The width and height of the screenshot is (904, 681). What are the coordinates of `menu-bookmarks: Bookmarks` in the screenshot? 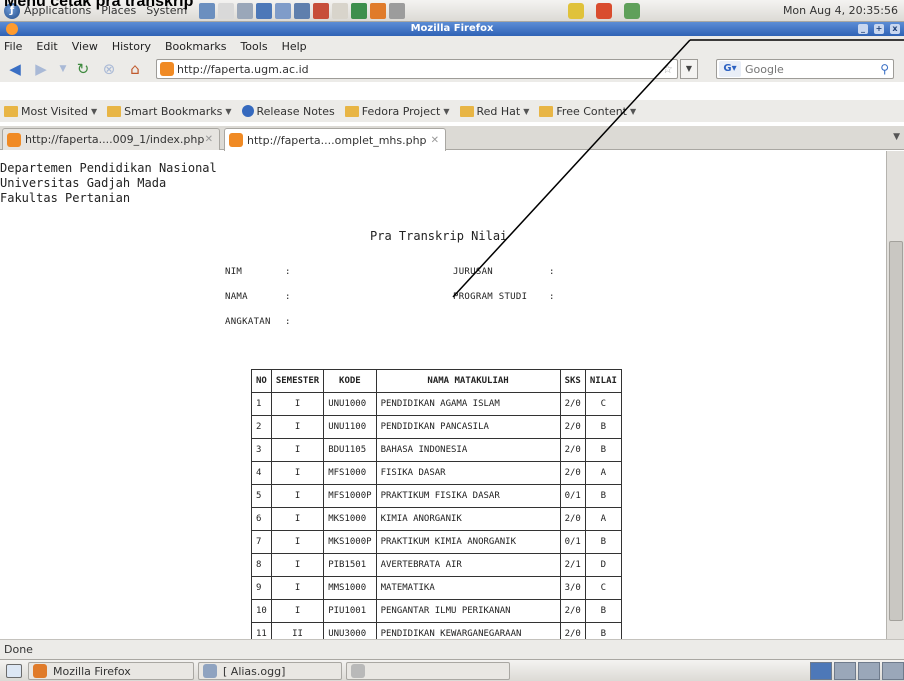 It's located at (195, 46).